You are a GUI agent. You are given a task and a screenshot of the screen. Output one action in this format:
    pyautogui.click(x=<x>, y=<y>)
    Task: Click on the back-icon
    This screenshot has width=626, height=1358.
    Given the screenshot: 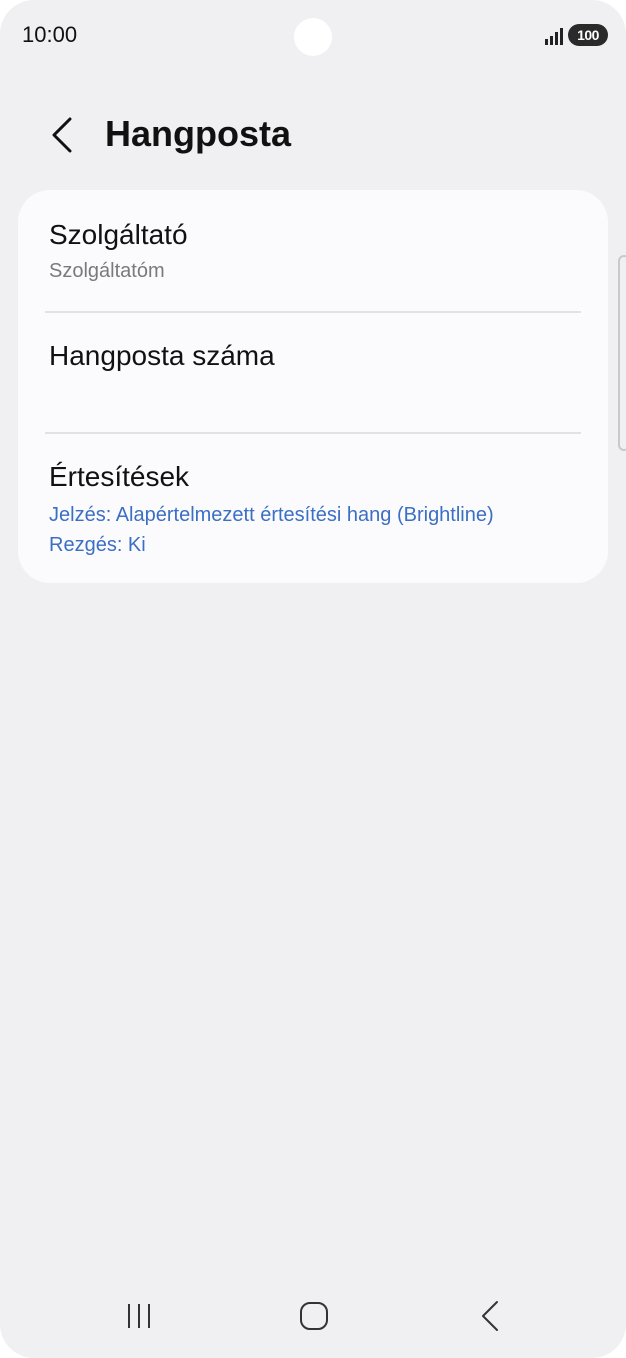 What is the action you would take?
    pyautogui.click(x=490, y=1316)
    